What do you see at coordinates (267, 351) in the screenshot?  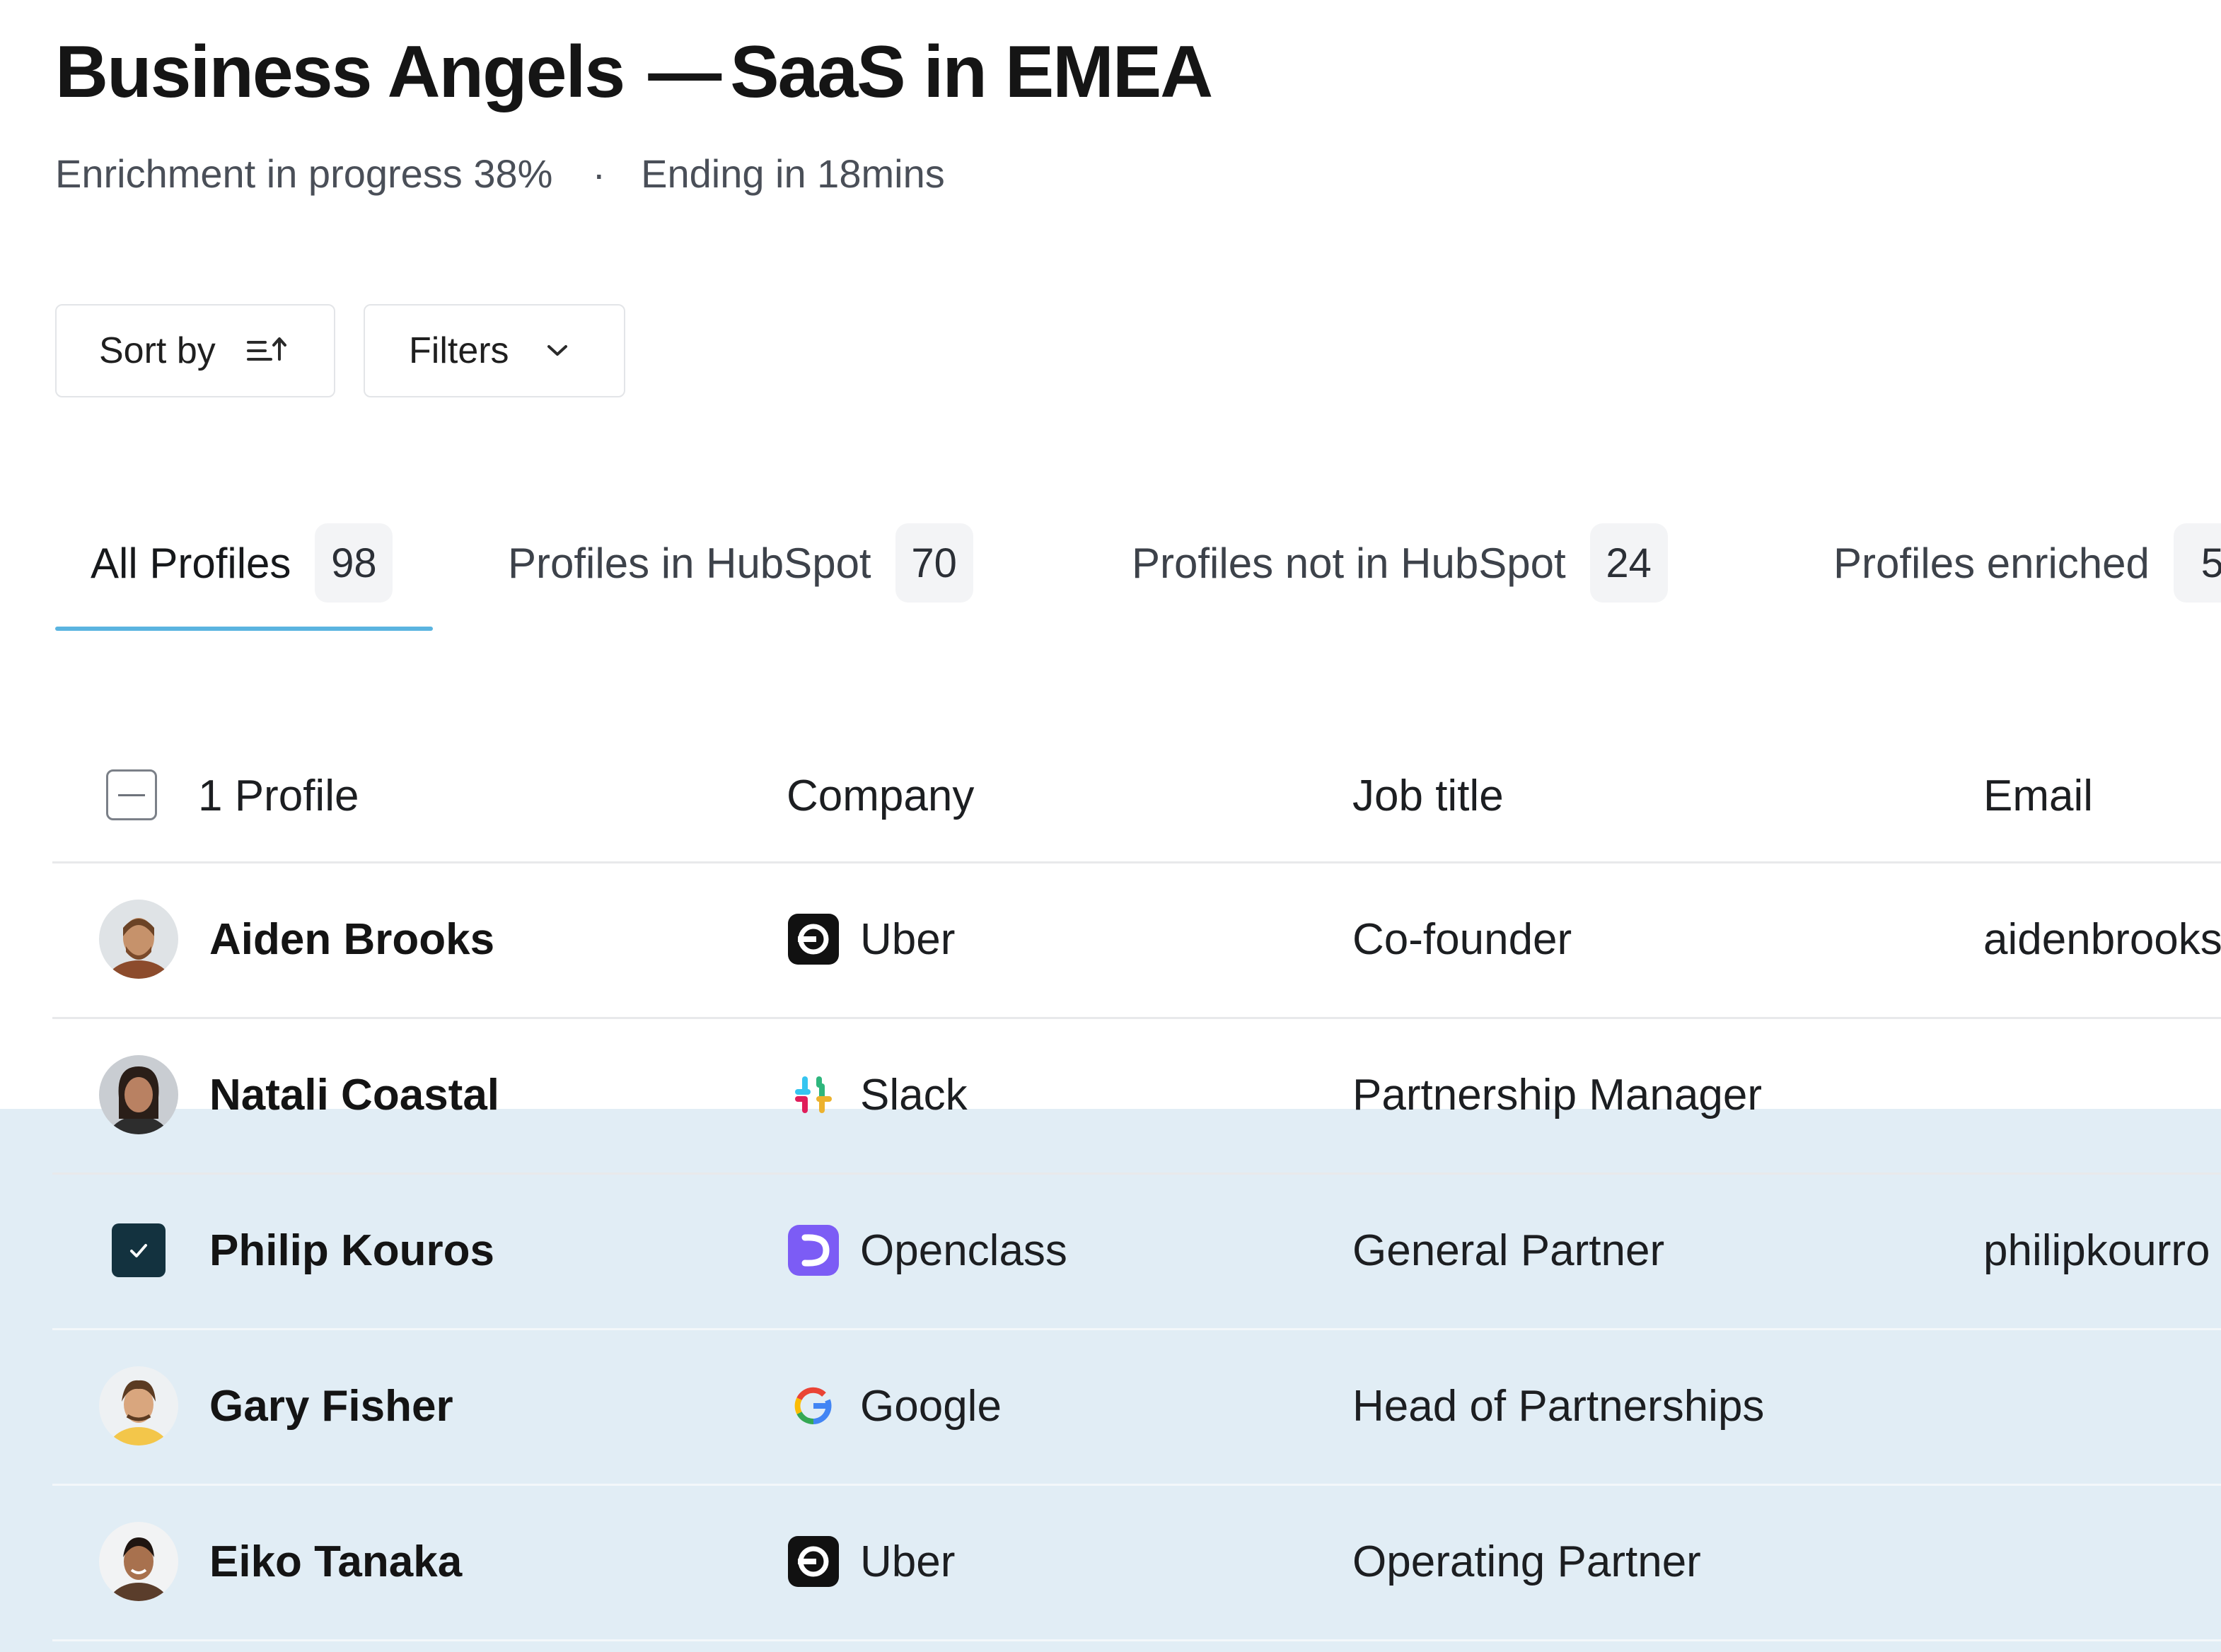 I see `sort-ascending-icon` at bounding box center [267, 351].